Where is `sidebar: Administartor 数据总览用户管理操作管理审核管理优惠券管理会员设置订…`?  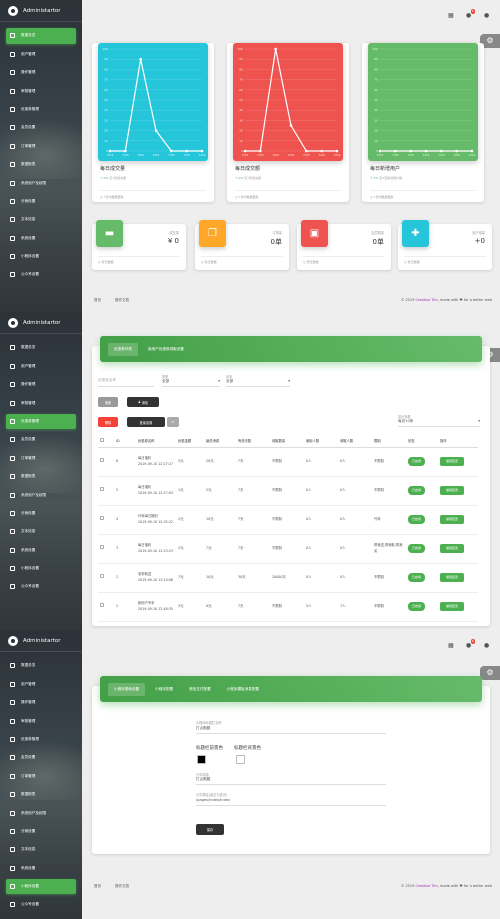
sidebar: Administartor 数据总览用户管理操作管理审核管理优惠券管理会员设置订… is located at coordinates (41, 774).